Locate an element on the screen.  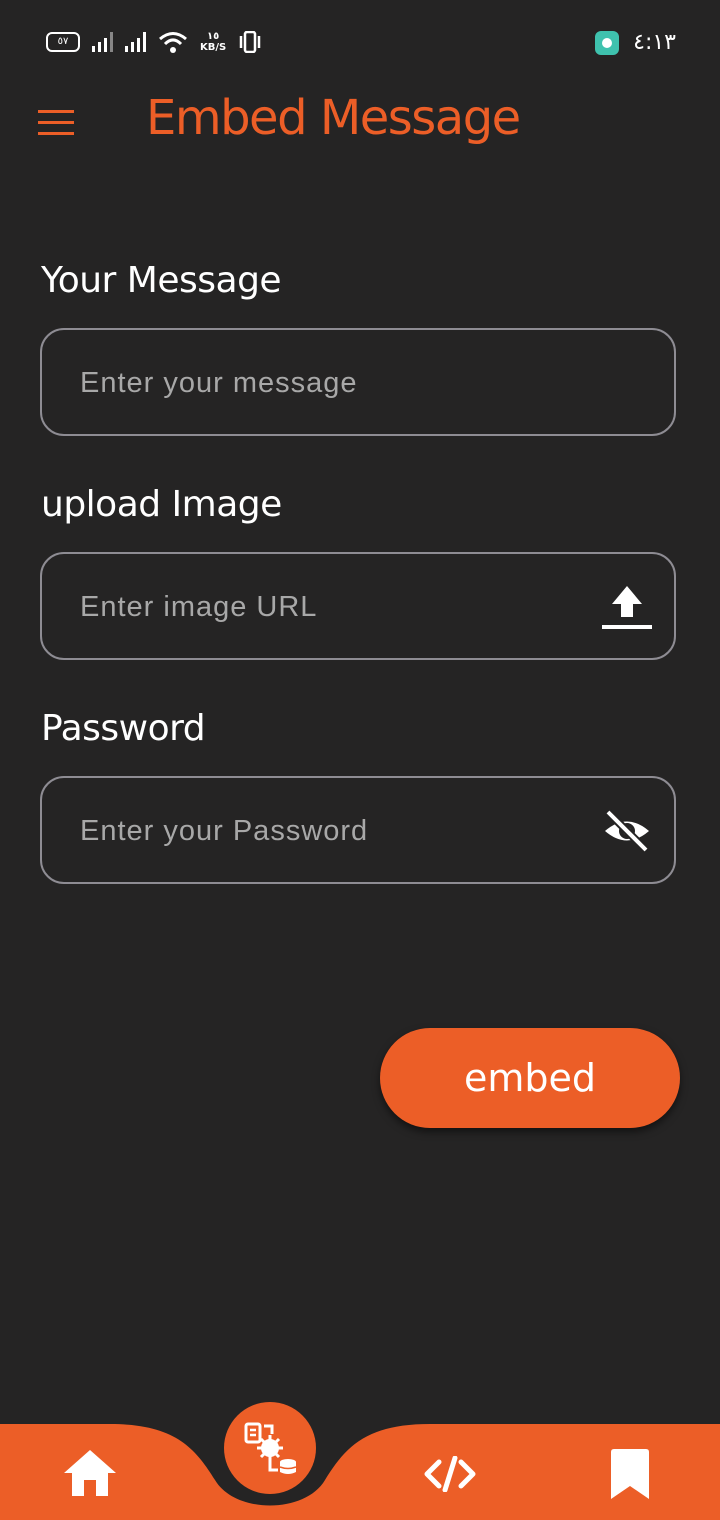
image-url-input is located at coordinates (340, 607).